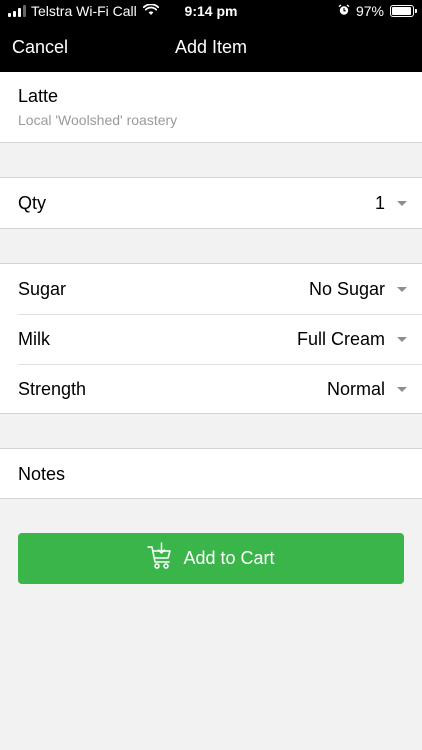 The image size is (422, 750). Describe the element at coordinates (211, 107) in the screenshot. I see `item-header: Latte Local 'Woolshed' roastery` at that location.